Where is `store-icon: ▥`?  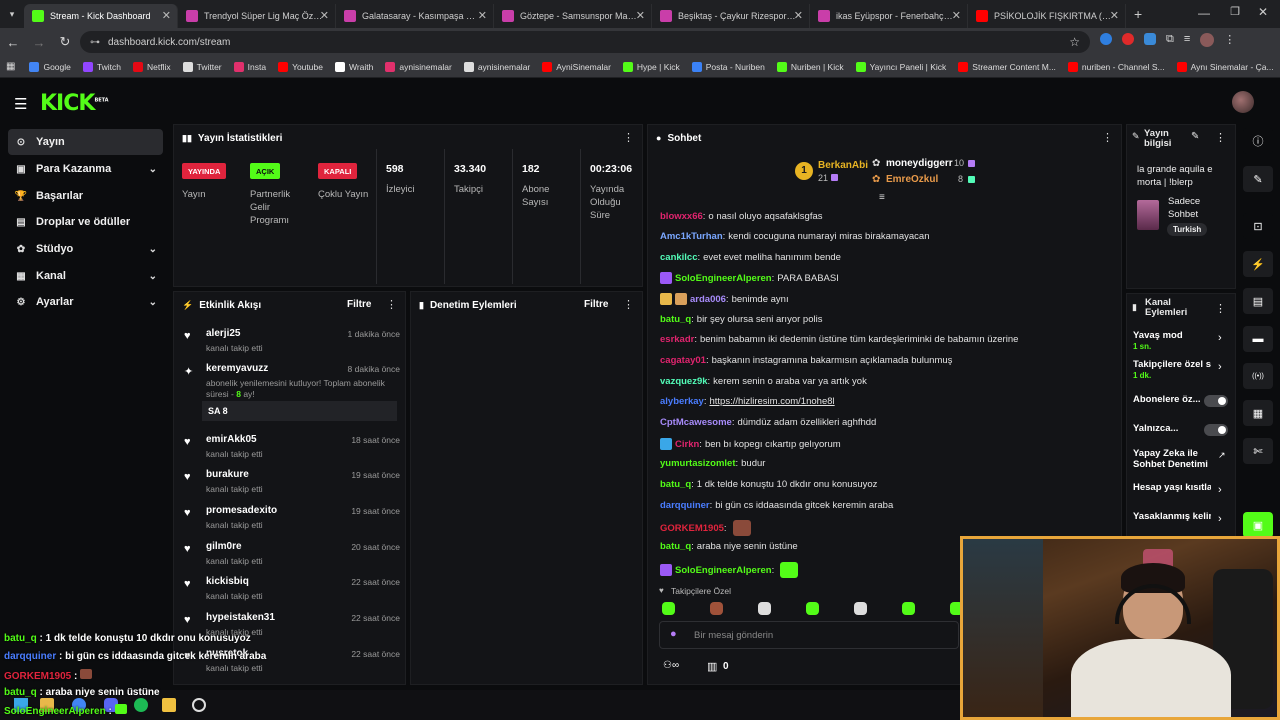 store-icon: ▥ is located at coordinates (712, 666).